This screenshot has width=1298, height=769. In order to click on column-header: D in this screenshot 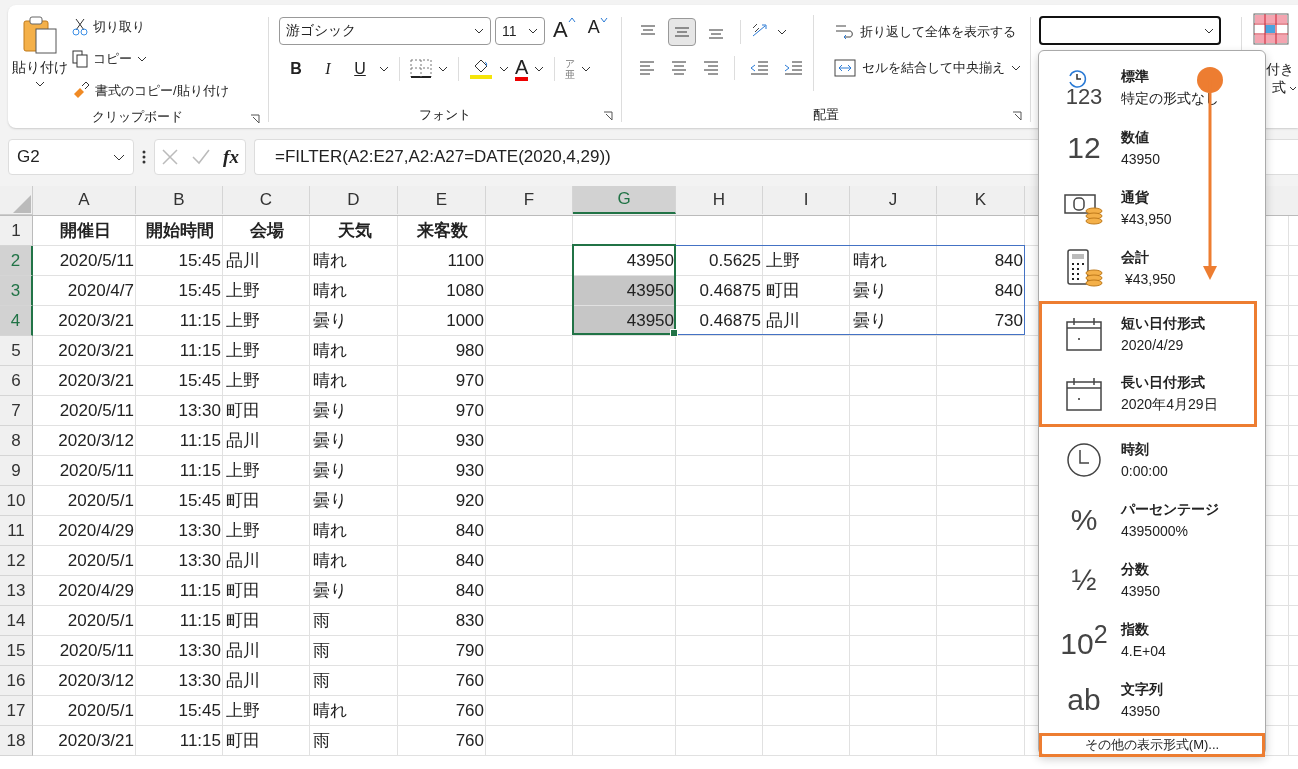, I will do `click(354, 200)`.